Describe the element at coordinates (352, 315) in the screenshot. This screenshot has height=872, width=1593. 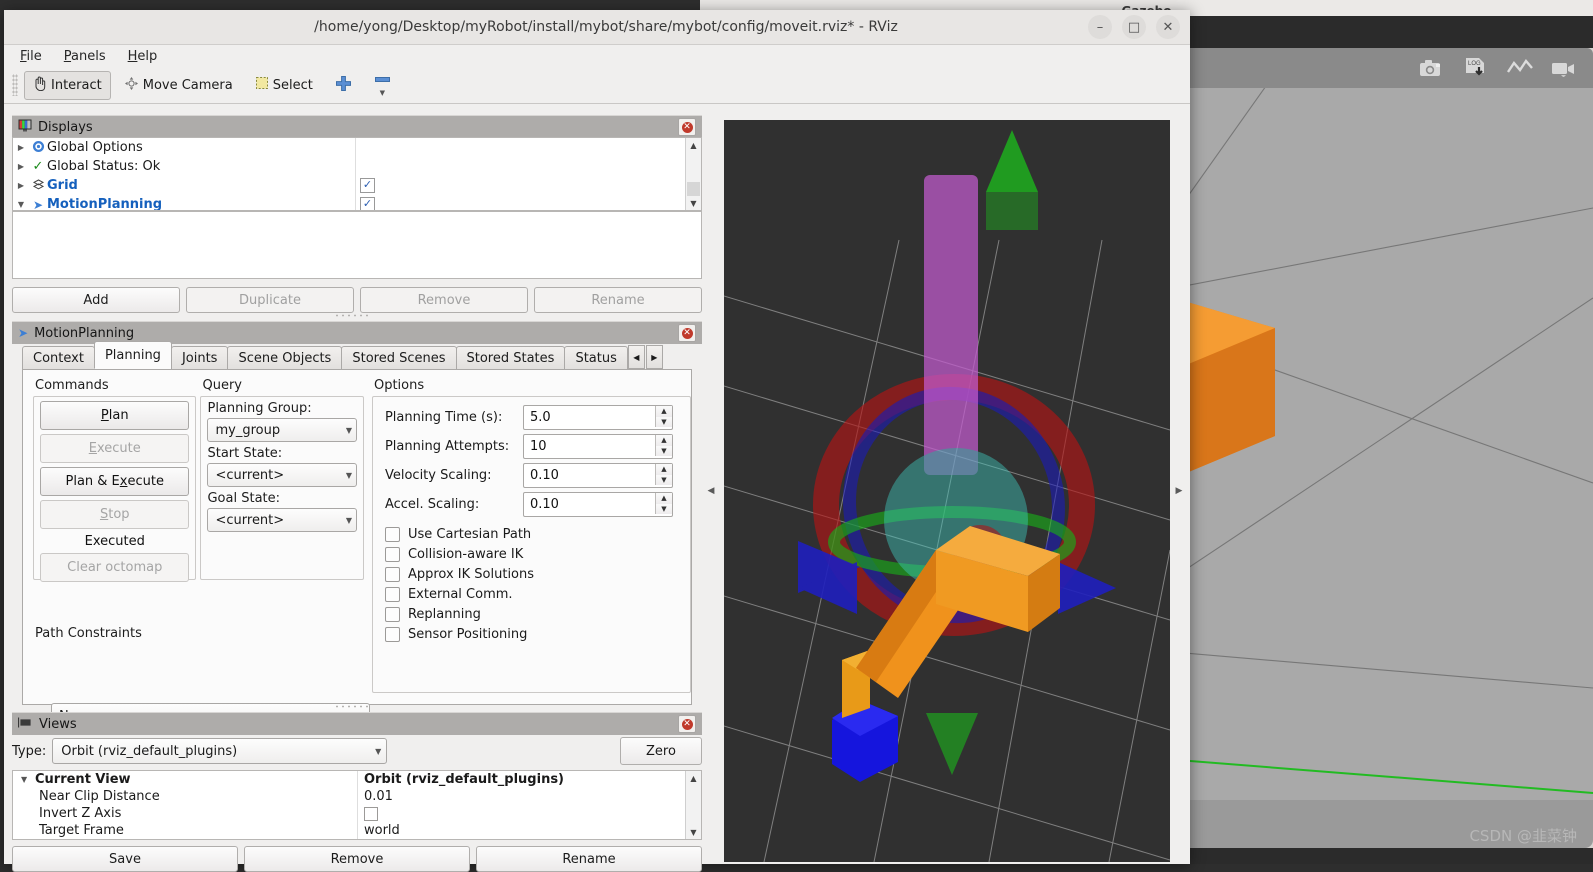
I see `panel-splitter-grip` at that location.